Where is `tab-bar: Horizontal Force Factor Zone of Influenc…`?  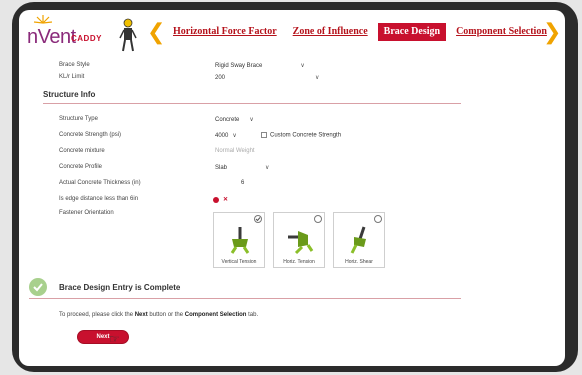
tab-bar: Horizontal Force Factor Zone of Influenc… is located at coordinates (362, 33).